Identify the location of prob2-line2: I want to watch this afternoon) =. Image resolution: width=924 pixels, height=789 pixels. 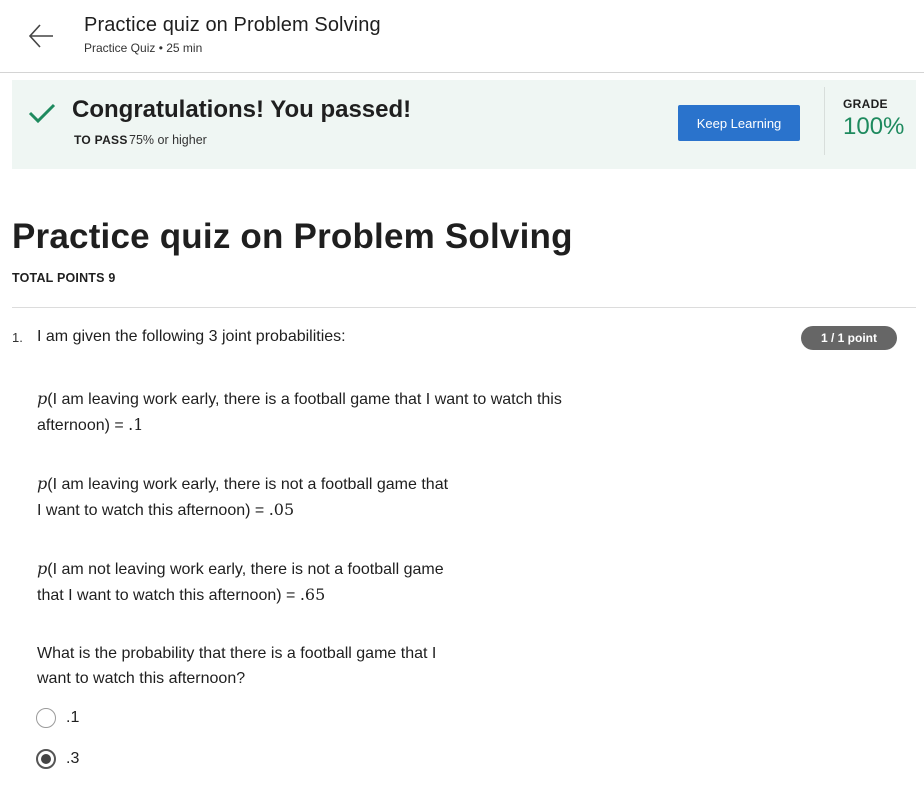
(153, 510).